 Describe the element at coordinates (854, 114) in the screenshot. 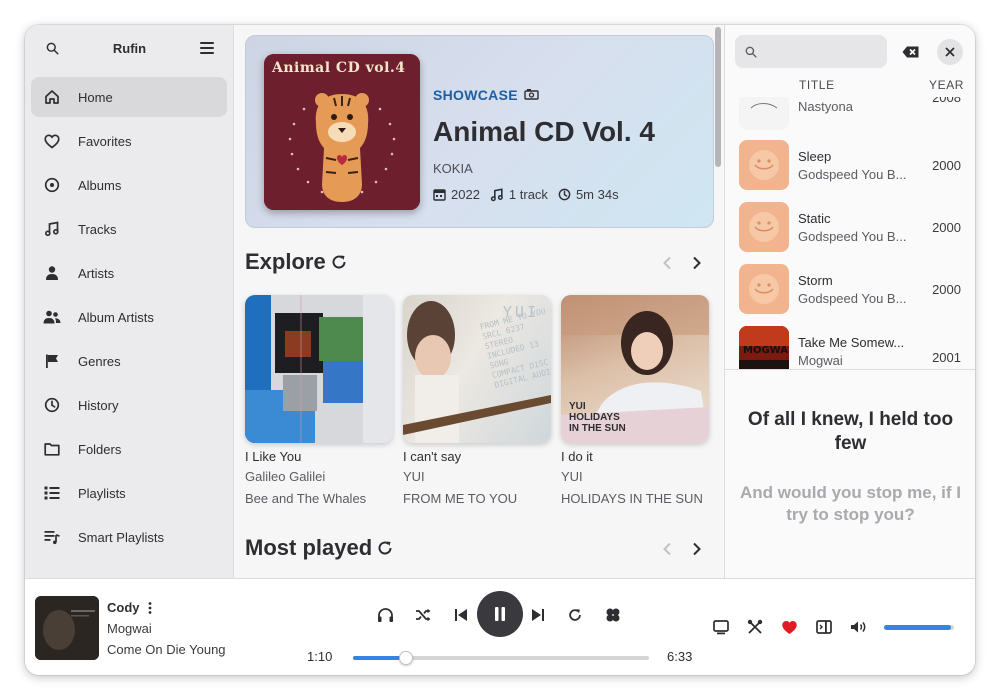

I see `table-row: Nastyona 2008` at that location.